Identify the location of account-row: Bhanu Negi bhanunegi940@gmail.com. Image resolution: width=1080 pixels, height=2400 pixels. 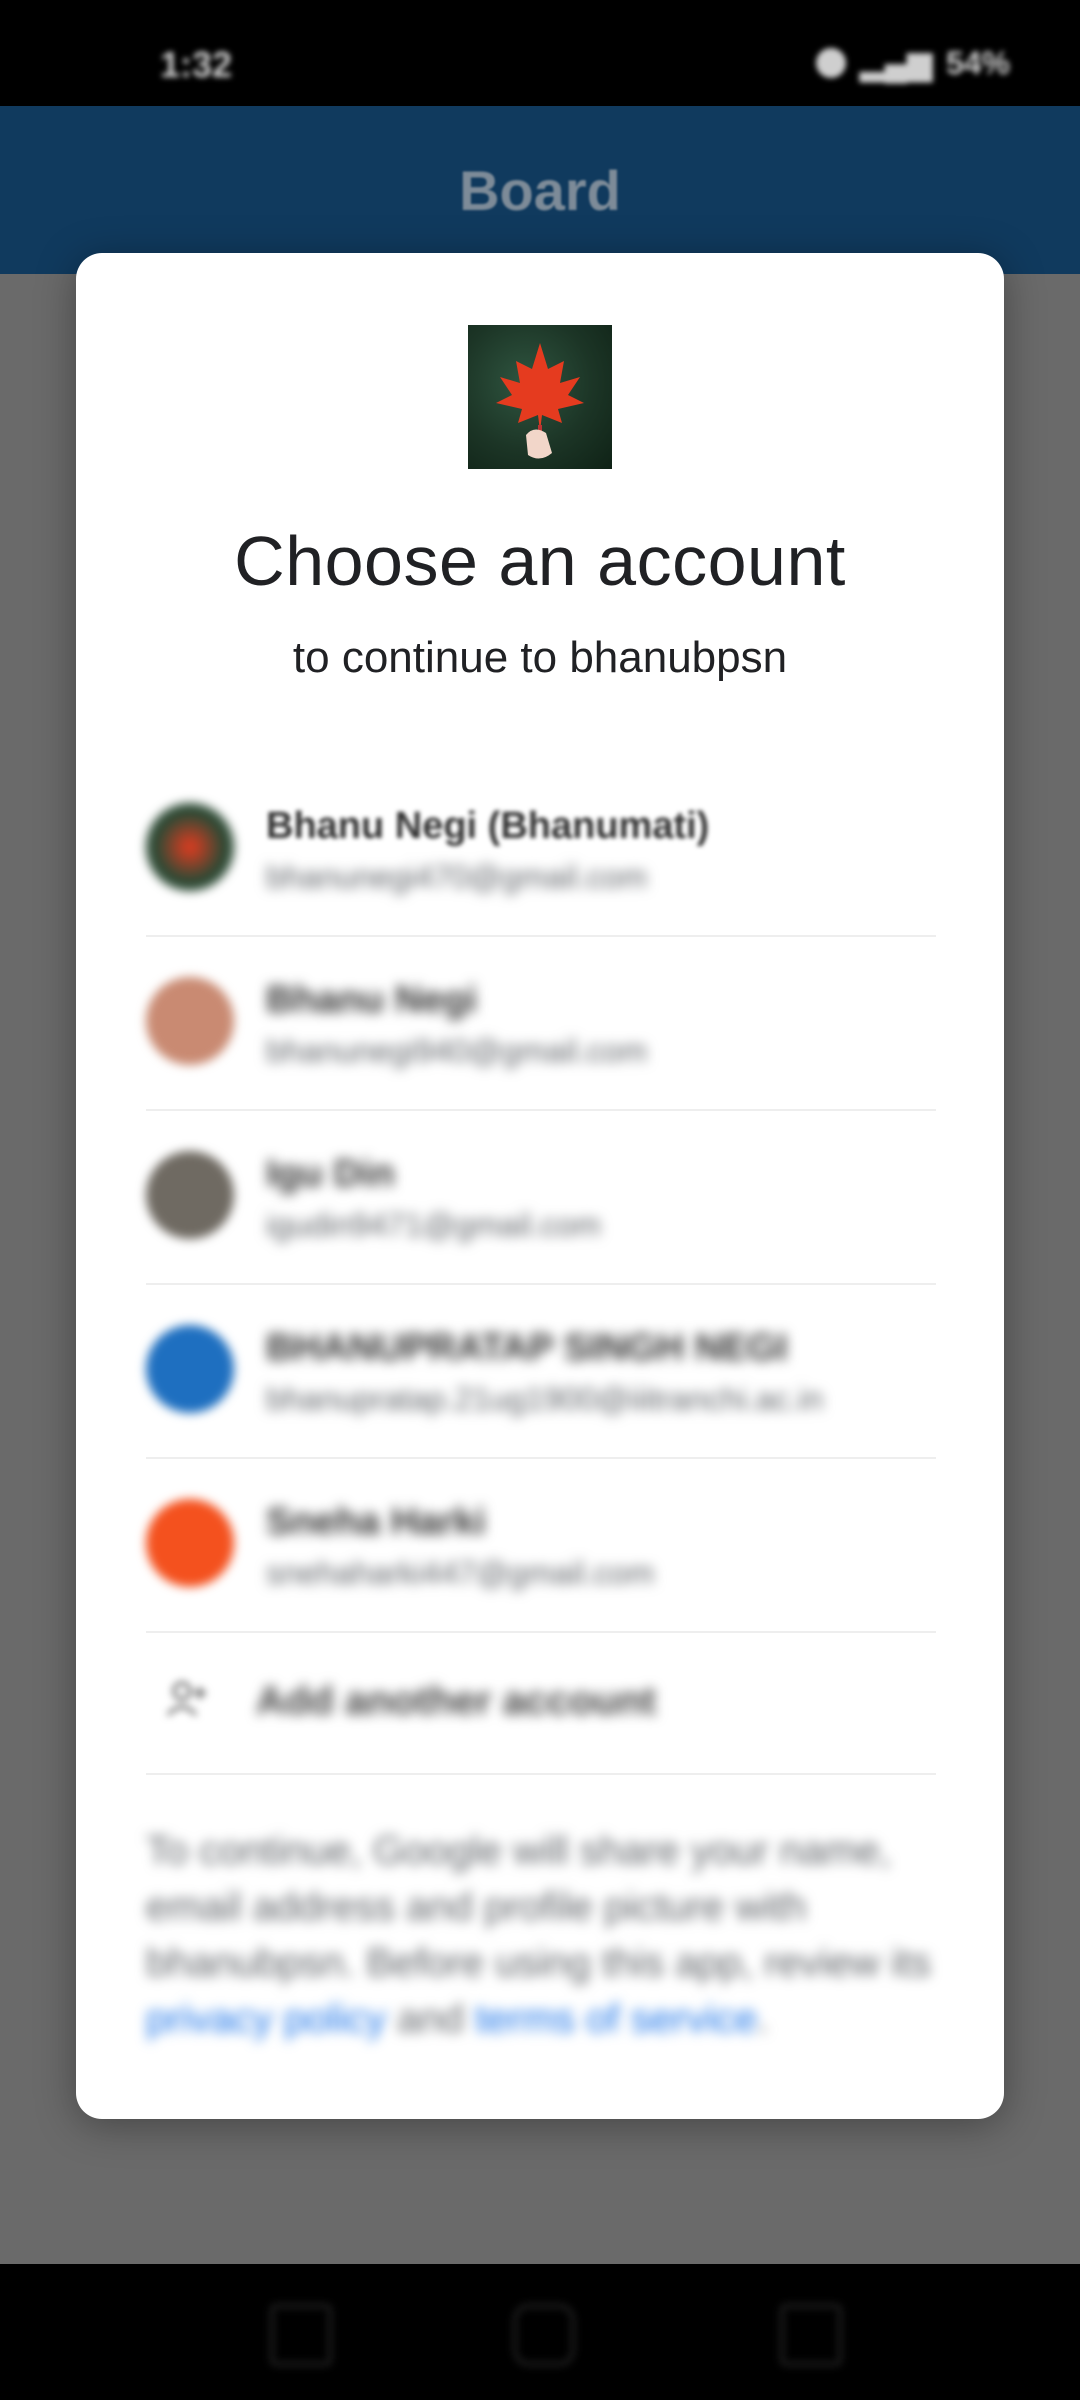
(541, 1024).